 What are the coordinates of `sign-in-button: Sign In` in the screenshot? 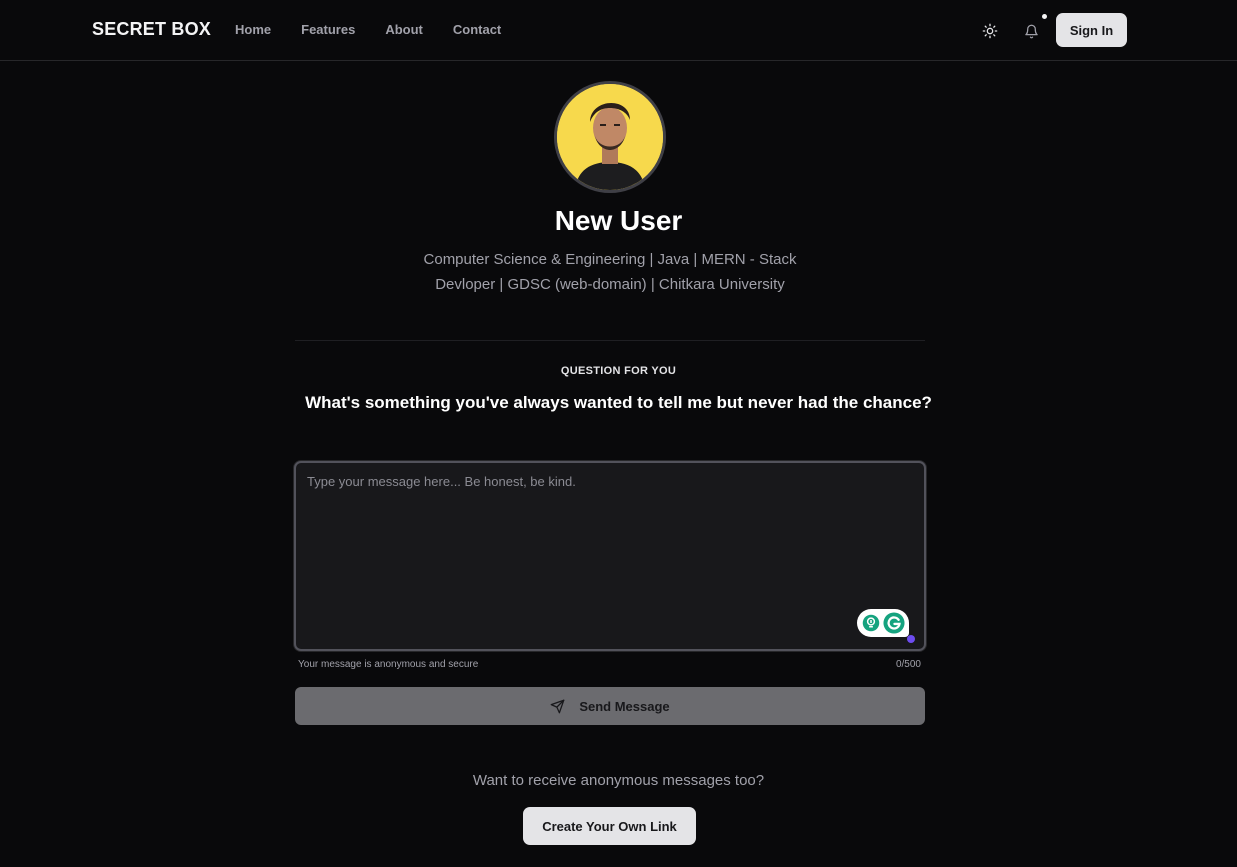 It's located at (1091, 30).